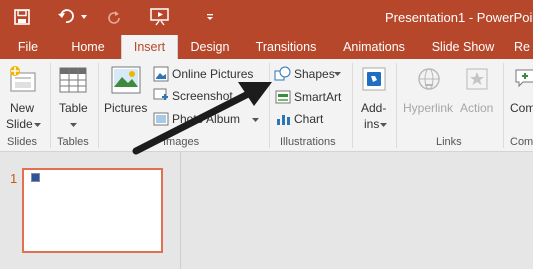 The image size is (533, 269). What do you see at coordinates (318, 97) in the screenshot?
I see `smartart-label: SmartArt` at bounding box center [318, 97].